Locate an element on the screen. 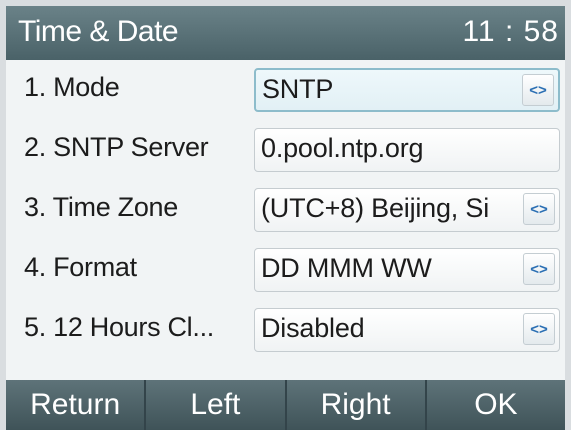 This screenshot has width=571, height=430. mode-value: SNTP is located at coordinates (298, 89).